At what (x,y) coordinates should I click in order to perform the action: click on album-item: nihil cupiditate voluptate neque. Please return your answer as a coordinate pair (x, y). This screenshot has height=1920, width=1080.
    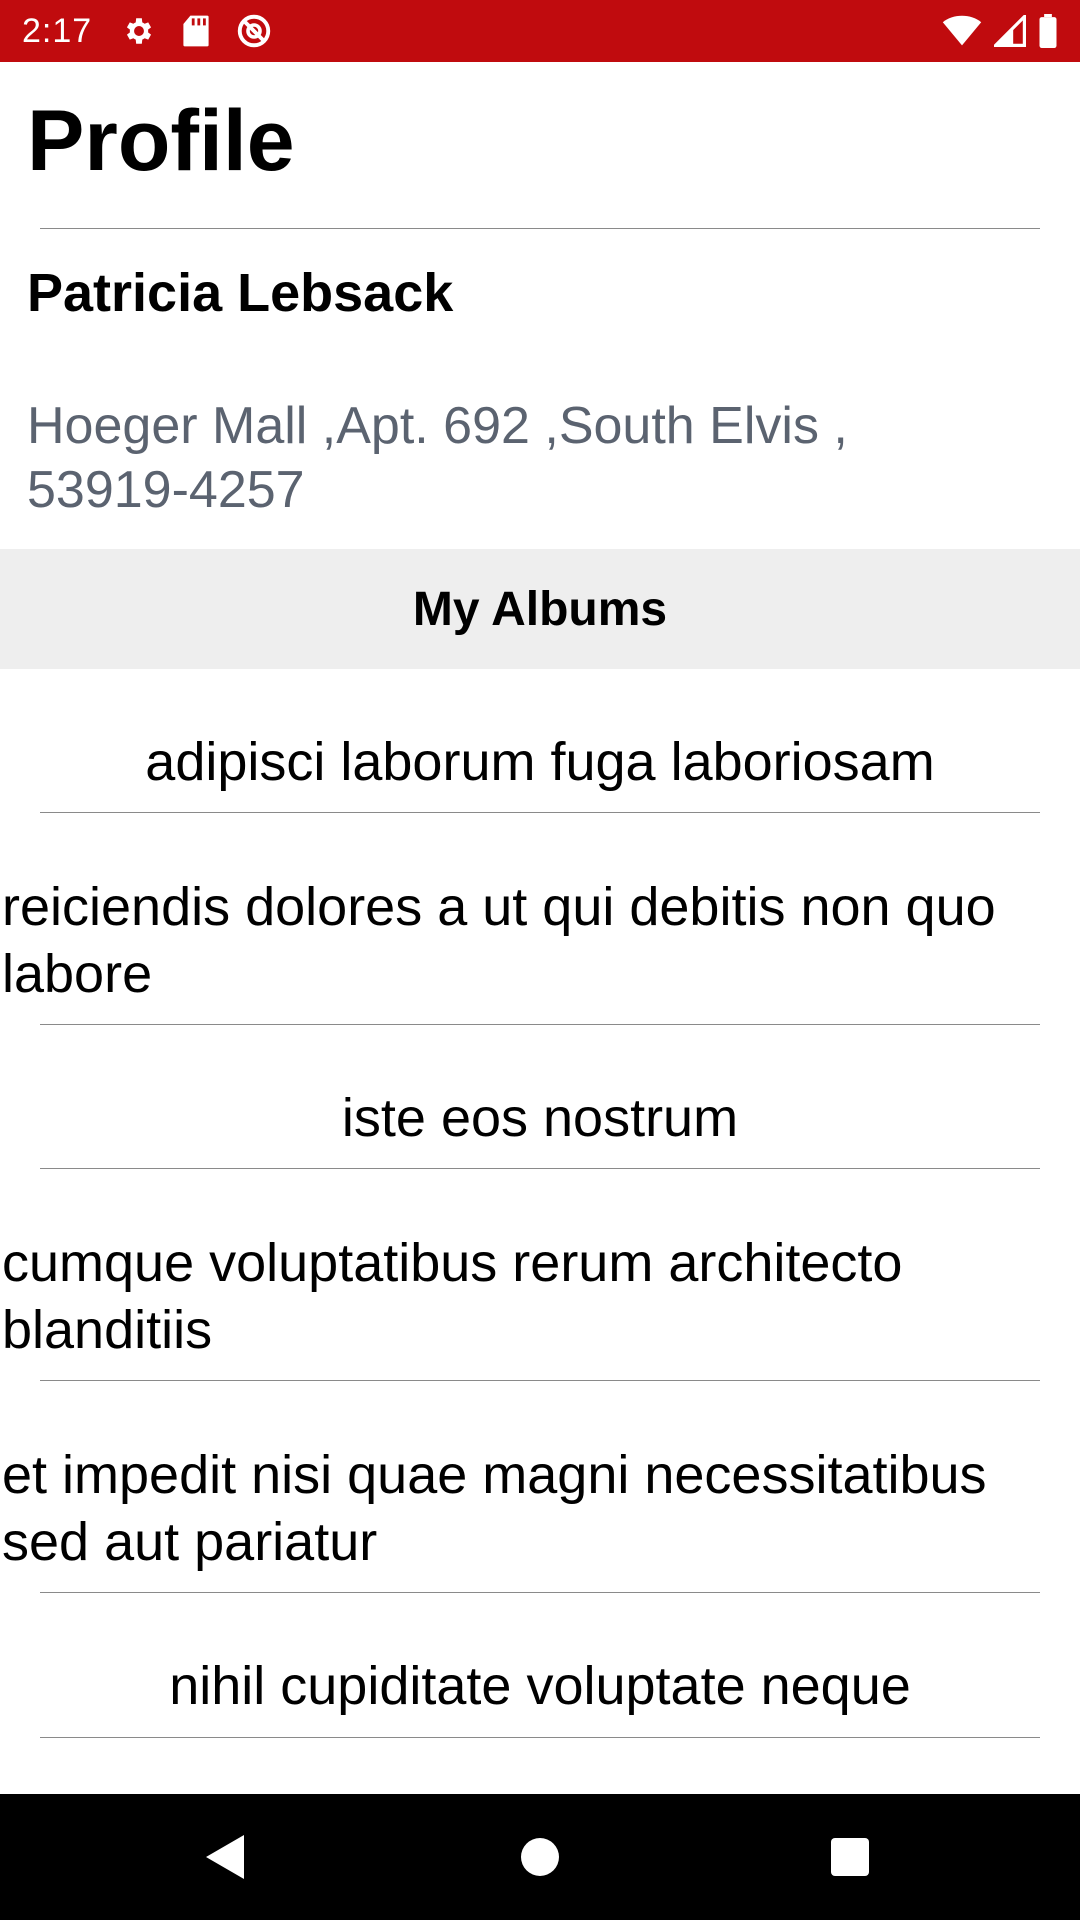
    Looking at the image, I should click on (540, 1686).